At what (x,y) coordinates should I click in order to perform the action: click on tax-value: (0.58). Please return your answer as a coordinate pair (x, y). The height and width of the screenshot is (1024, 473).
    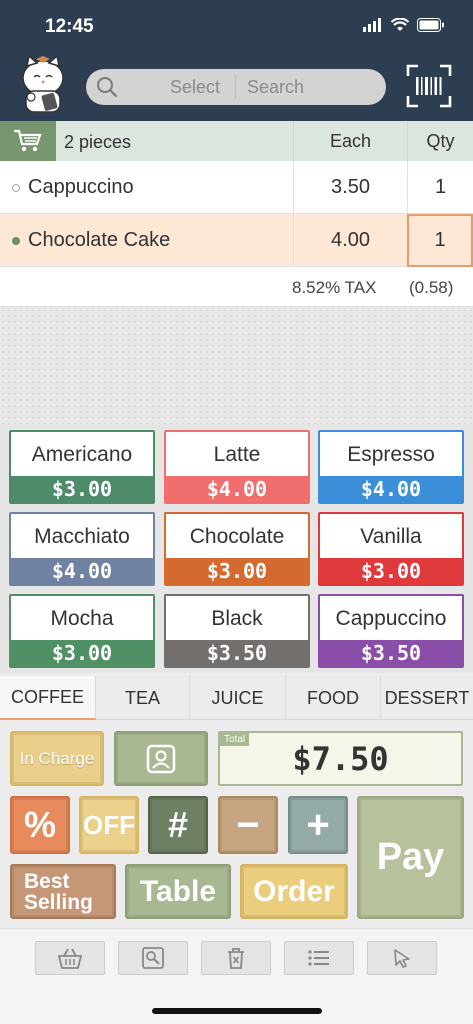
    Looking at the image, I should click on (431, 287).